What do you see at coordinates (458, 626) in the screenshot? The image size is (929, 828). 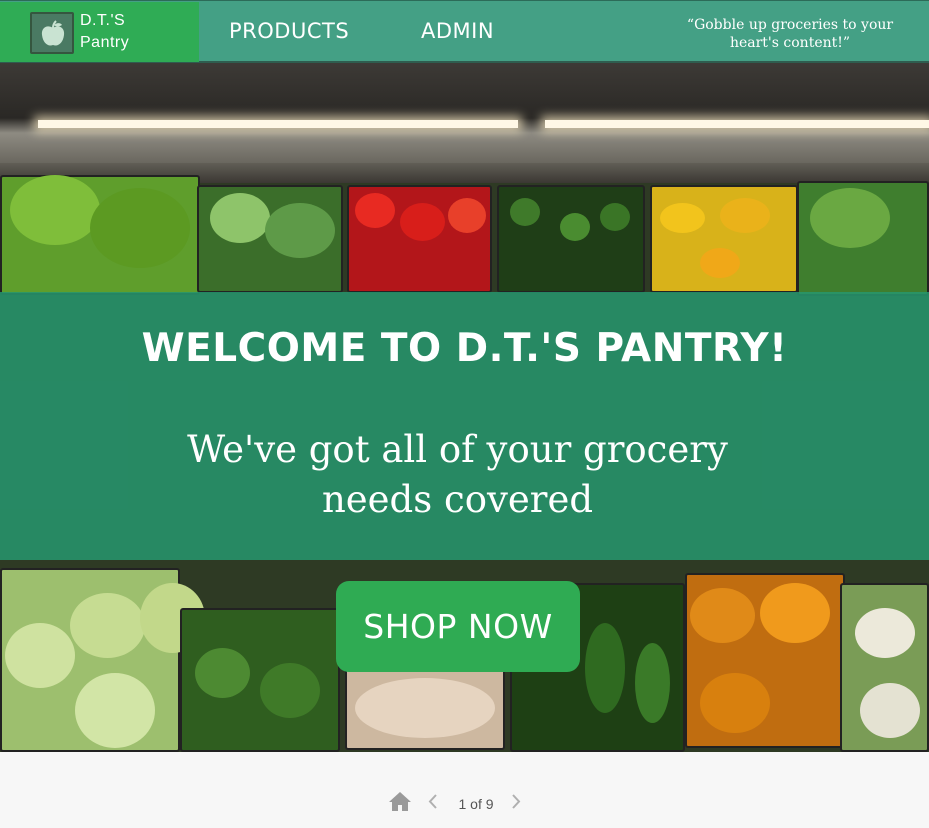 I see `shop-now-button: SHOP NOW` at bounding box center [458, 626].